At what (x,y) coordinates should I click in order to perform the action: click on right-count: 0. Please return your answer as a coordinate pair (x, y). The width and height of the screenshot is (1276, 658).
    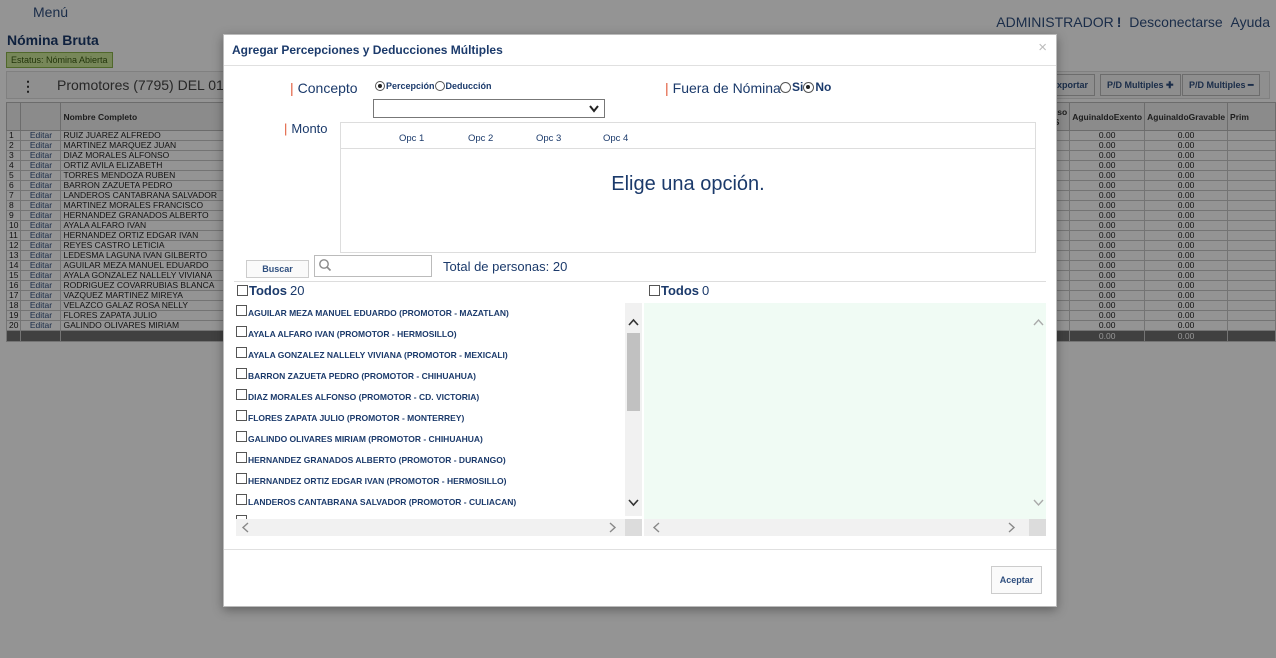
    Looking at the image, I should click on (706, 290).